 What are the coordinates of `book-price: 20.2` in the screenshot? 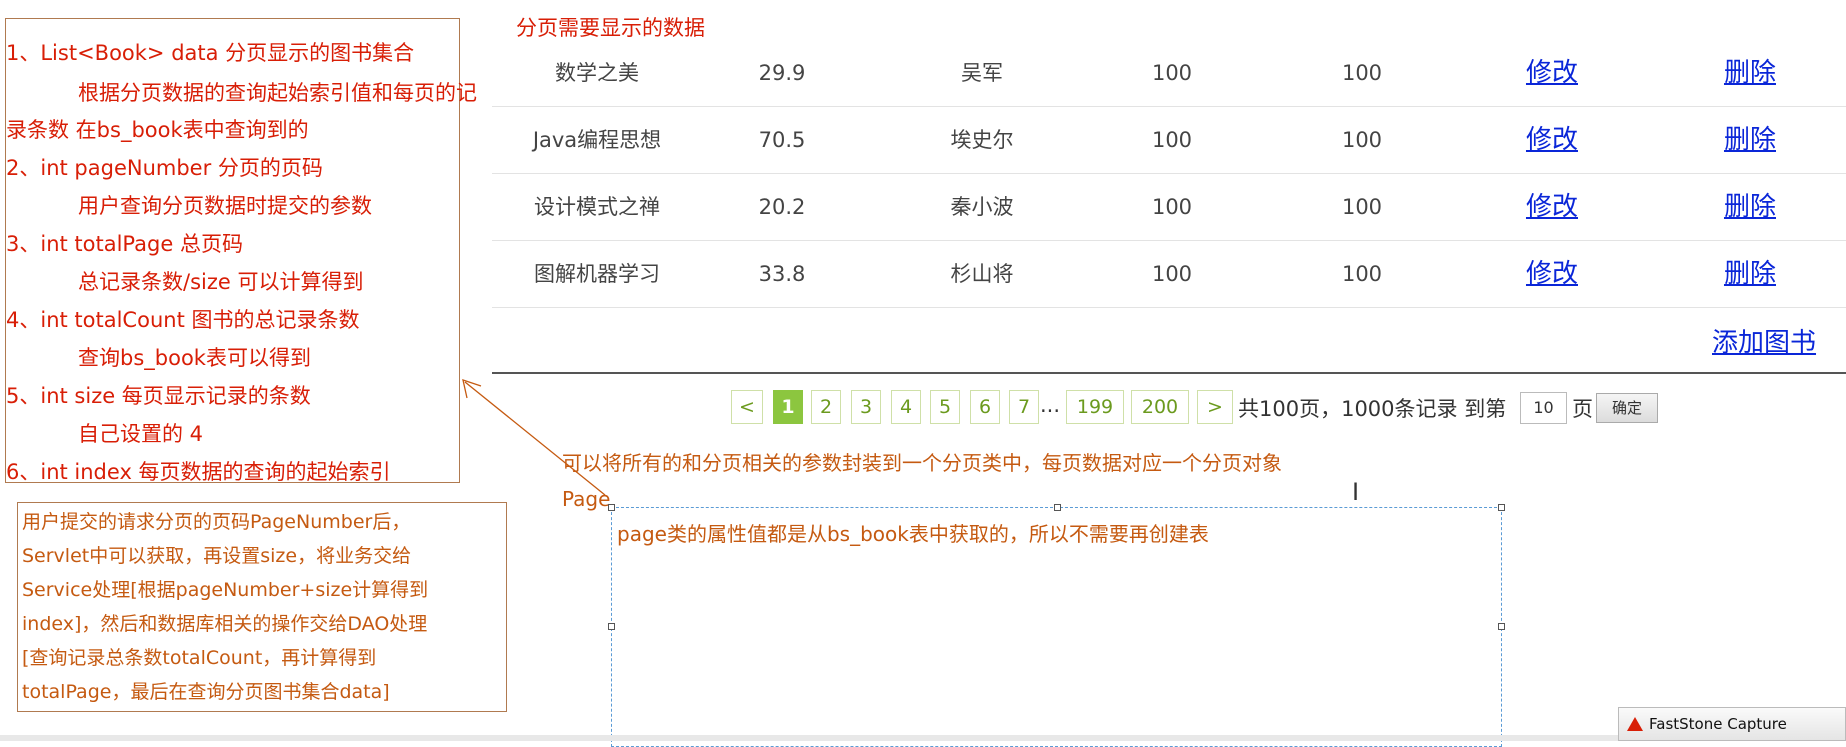 It's located at (782, 207).